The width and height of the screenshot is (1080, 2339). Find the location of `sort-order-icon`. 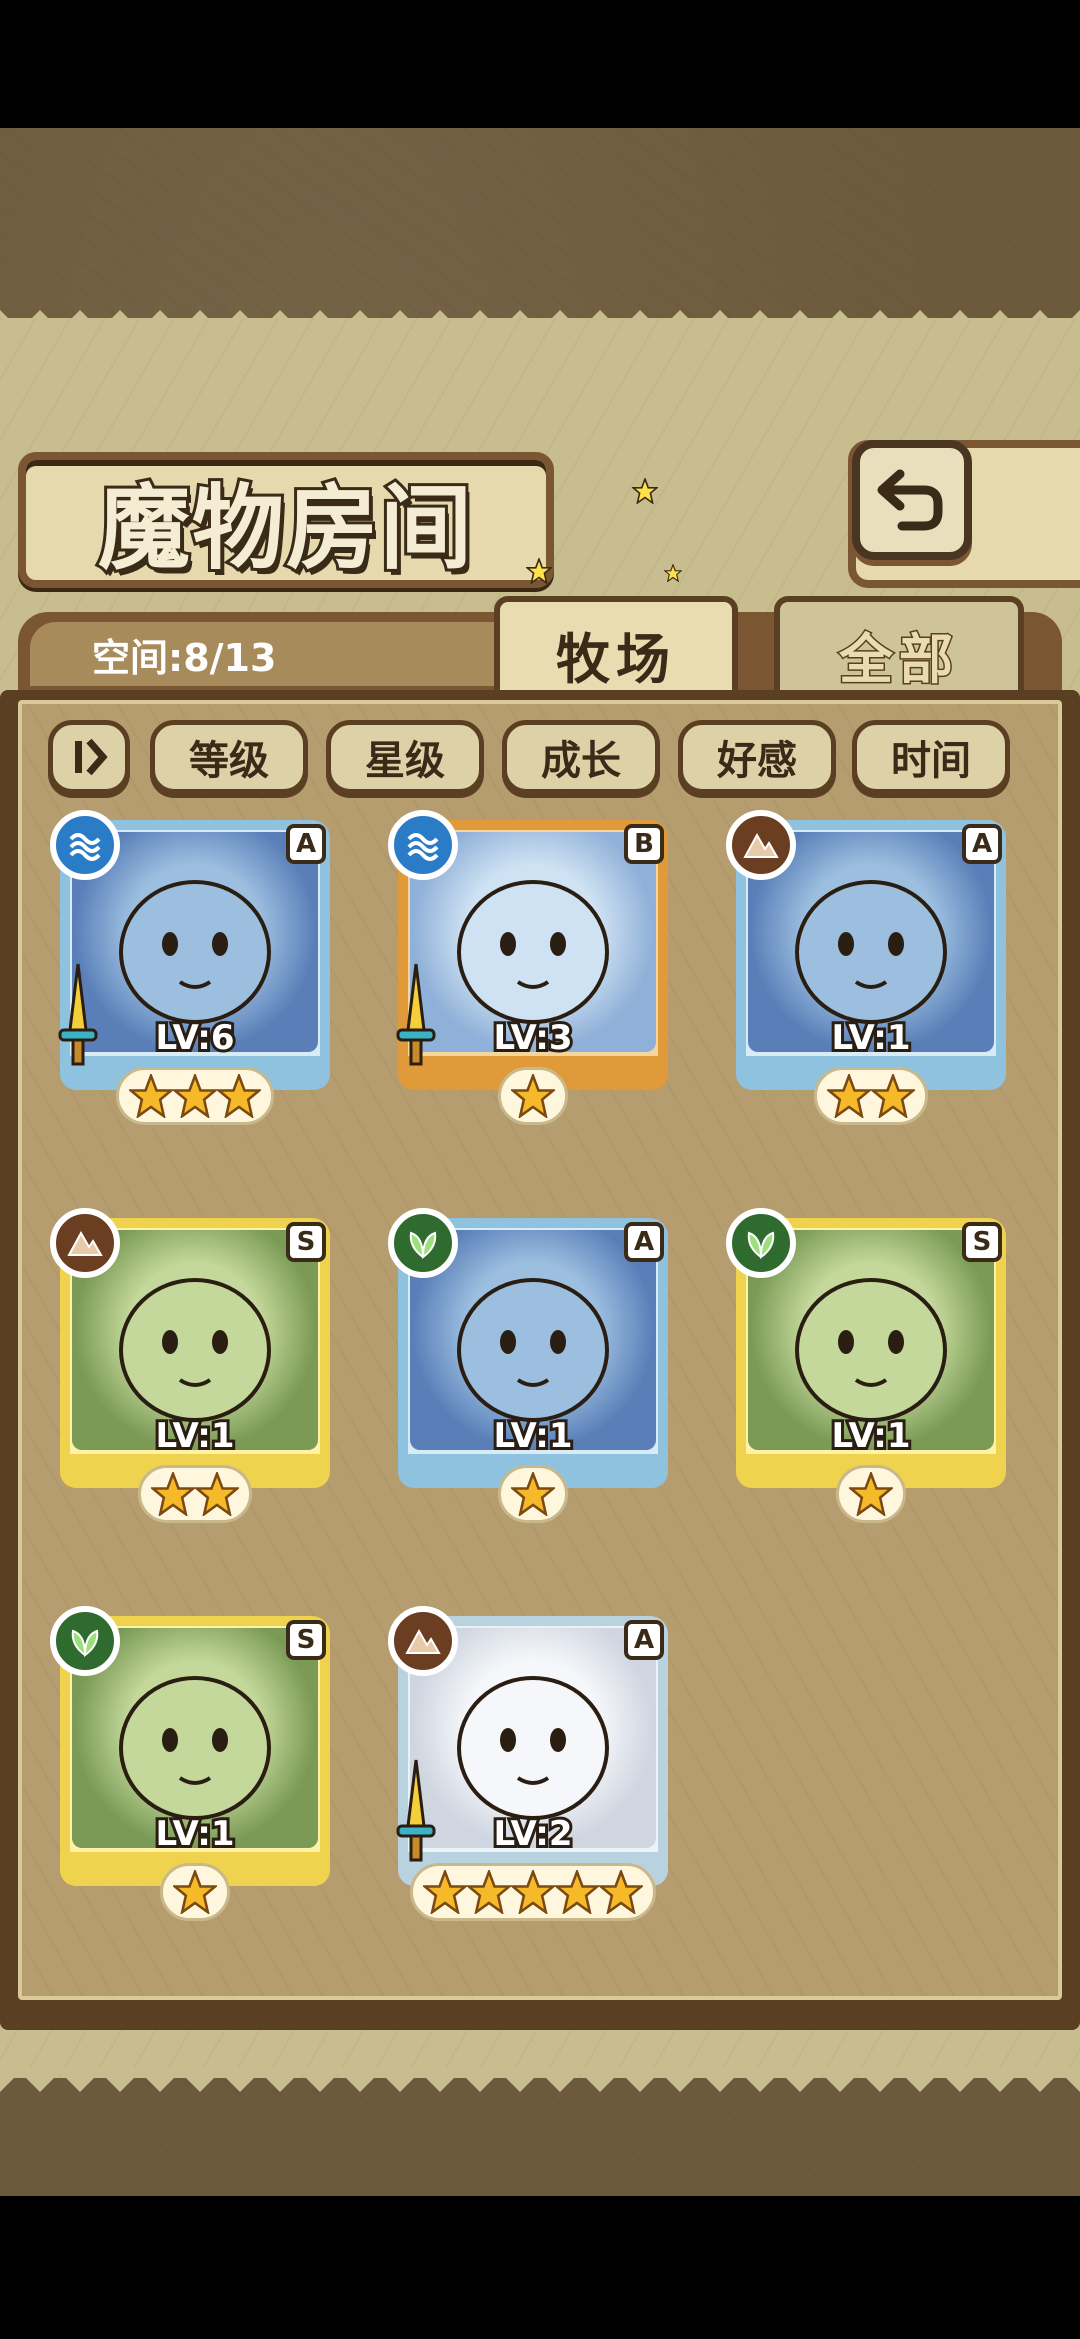

sort-order-icon is located at coordinates (91, 757).